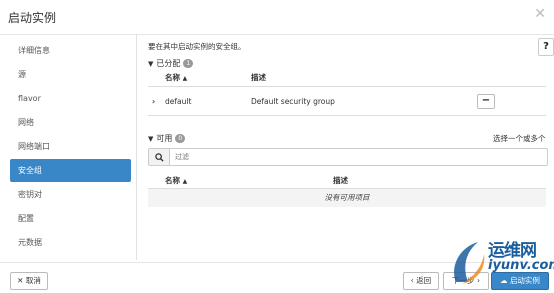 The width and height of the screenshot is (554, 293). Describe the element at coordinates (70, 74) in the screenshot. I see `sidebar-item-source: 源` at that location.